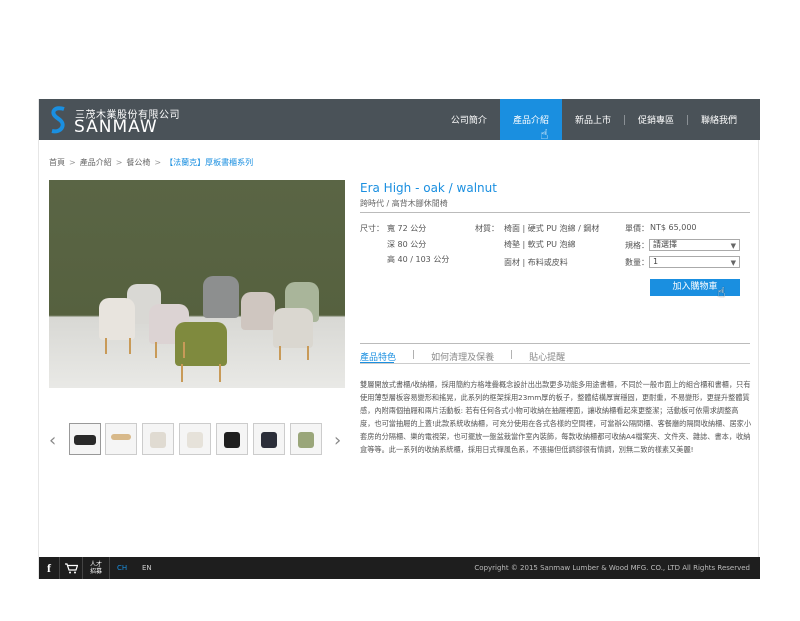  I want to click on chair-green-thumb, so click(306, 440).